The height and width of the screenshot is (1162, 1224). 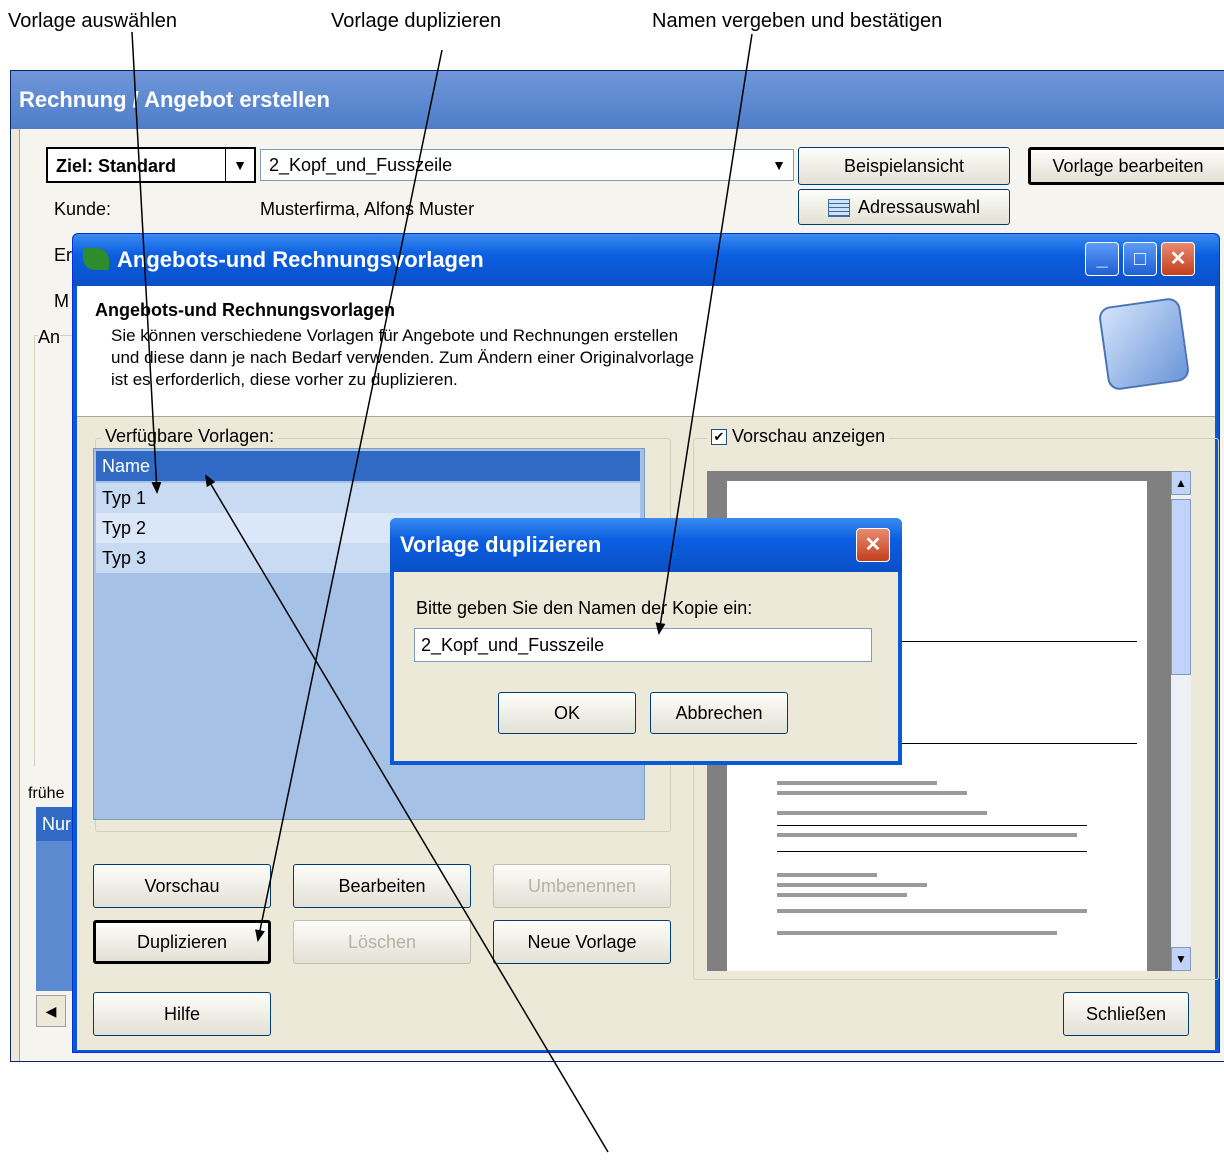 What do you see at coordinates (146, 262) in the screenshot?
I see `arrow-select-template` at bounding box center [146, 262].